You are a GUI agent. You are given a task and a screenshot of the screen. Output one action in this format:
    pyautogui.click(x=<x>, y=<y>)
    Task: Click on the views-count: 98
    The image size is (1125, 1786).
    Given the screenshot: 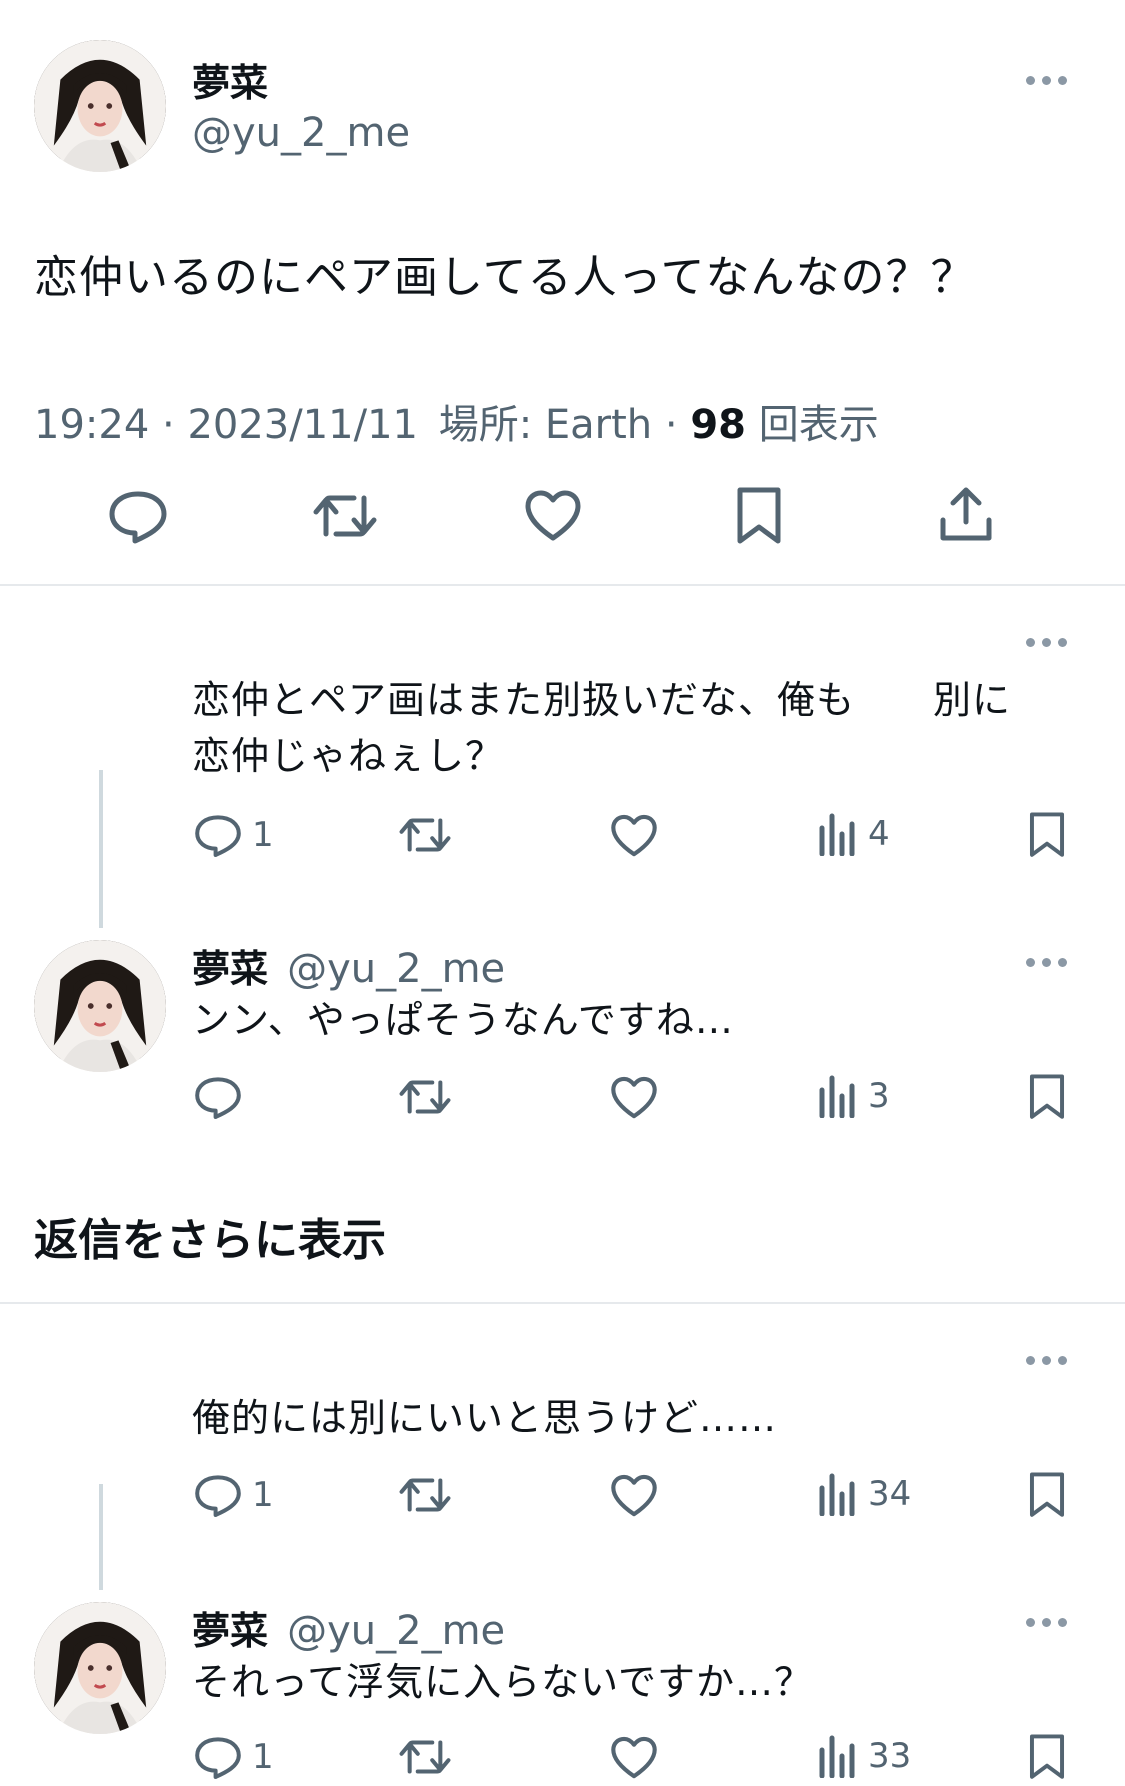 What is the action you would take?
    pyautogui.click(x=718, y=425)
    